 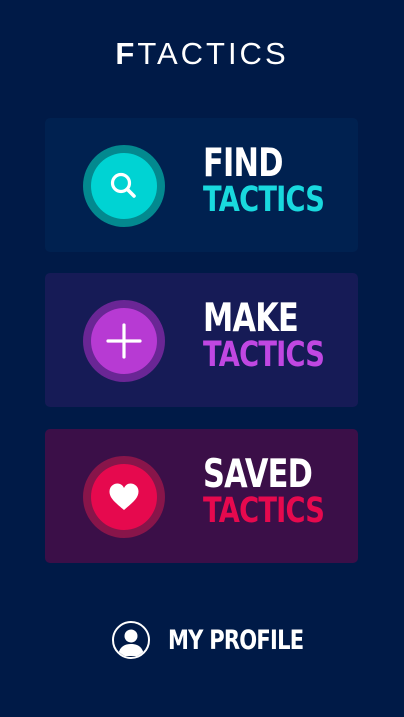 I want to click on saved-tactics-button: SAVED TACTICS, so click(x=201, y=496).